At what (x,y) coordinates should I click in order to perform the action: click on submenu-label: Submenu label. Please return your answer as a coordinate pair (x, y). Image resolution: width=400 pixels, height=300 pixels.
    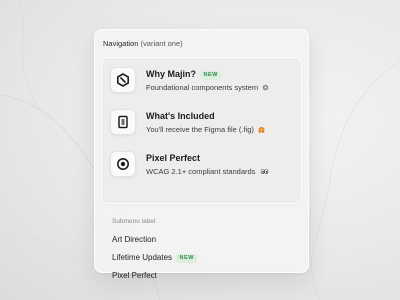
    Looking at the image, I should click on (134, 221).